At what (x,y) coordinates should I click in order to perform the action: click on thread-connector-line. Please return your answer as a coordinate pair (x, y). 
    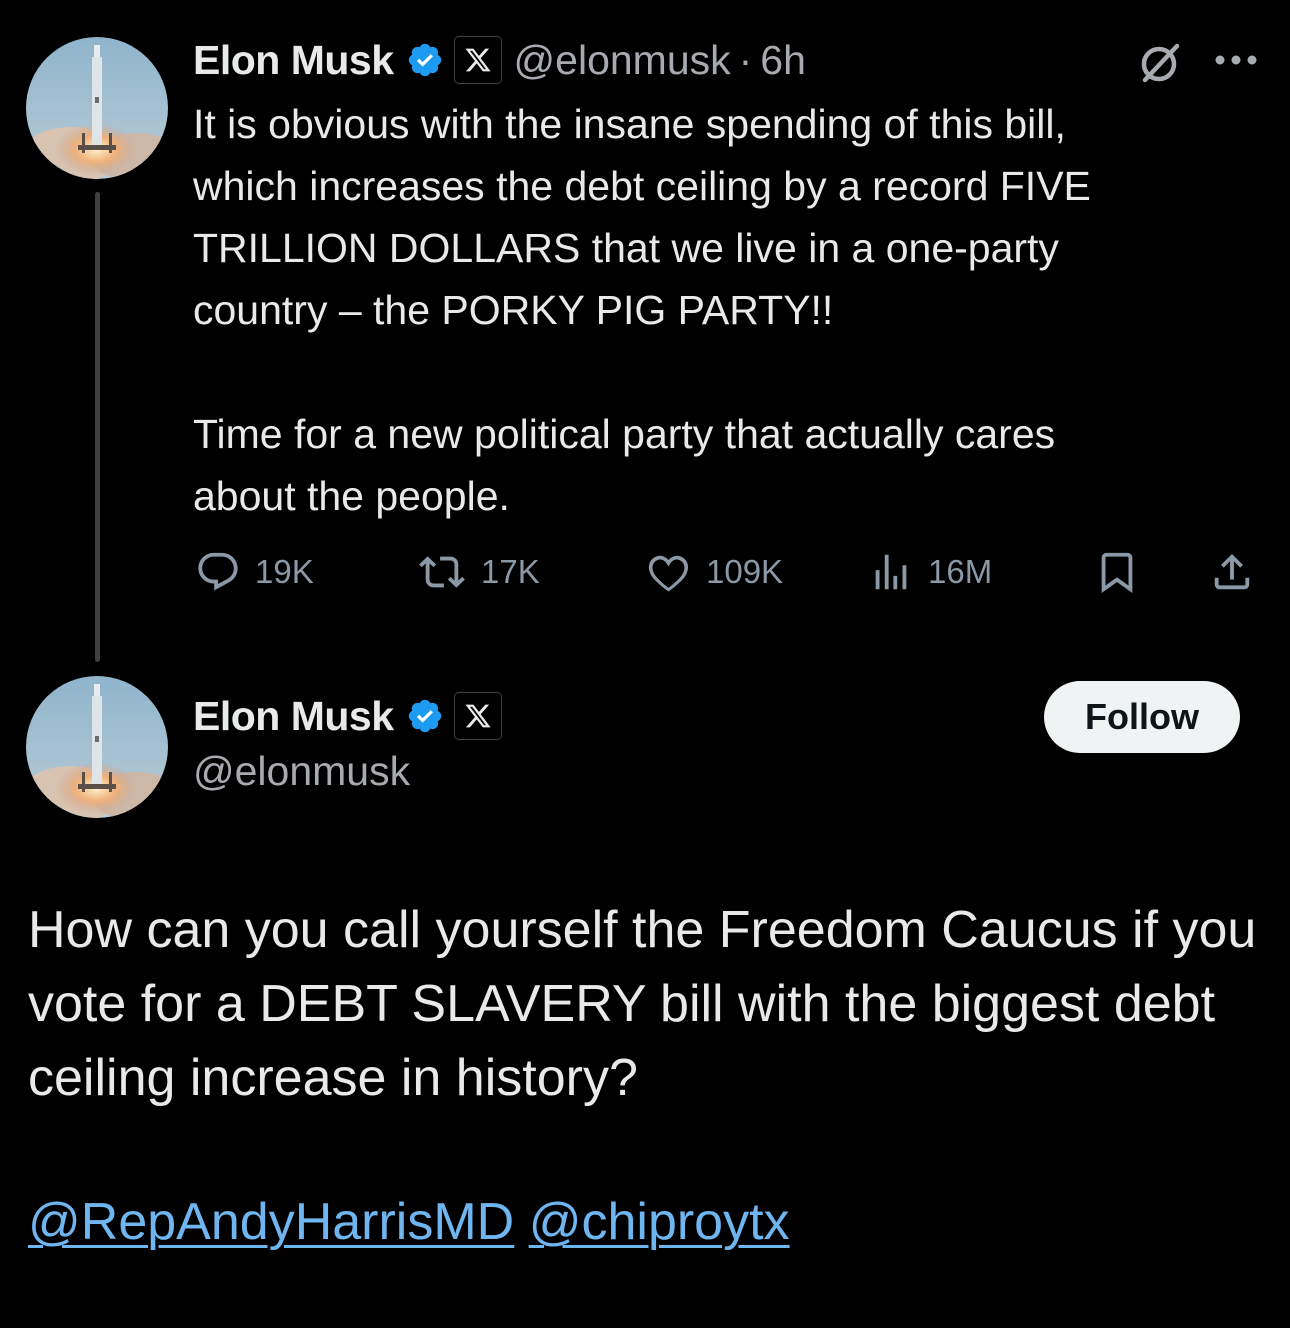
    Looking at the image, I should click on (97, 427).